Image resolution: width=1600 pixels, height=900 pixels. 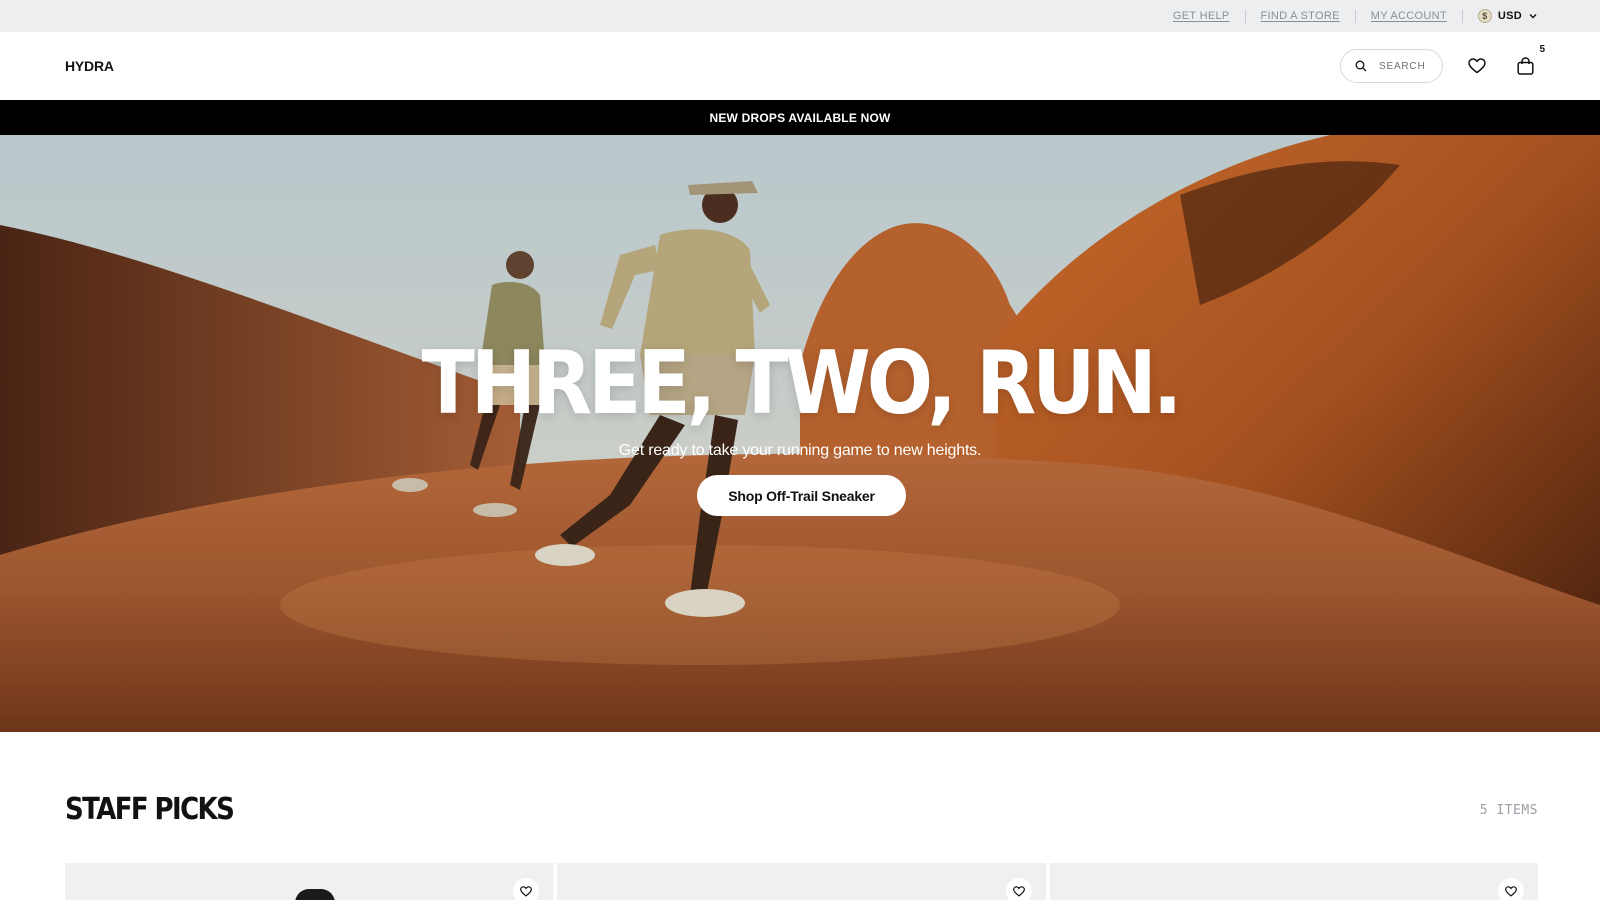 I want to click on search-input: SEARCH, so click(x=1391, y=66).